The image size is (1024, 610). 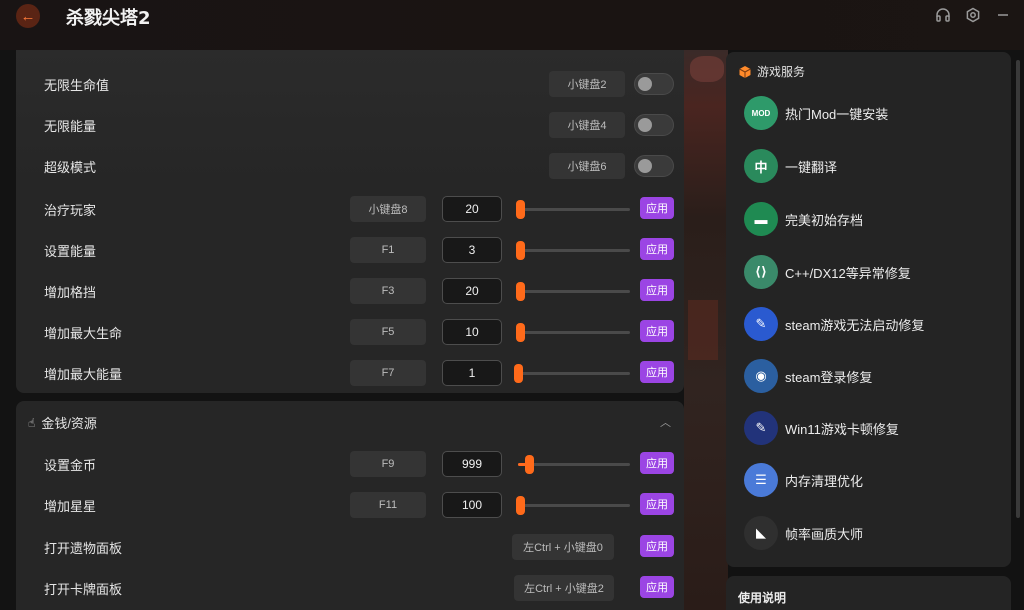 I want to click on back-arrow-icon: ←, so click(x=28, y=16).